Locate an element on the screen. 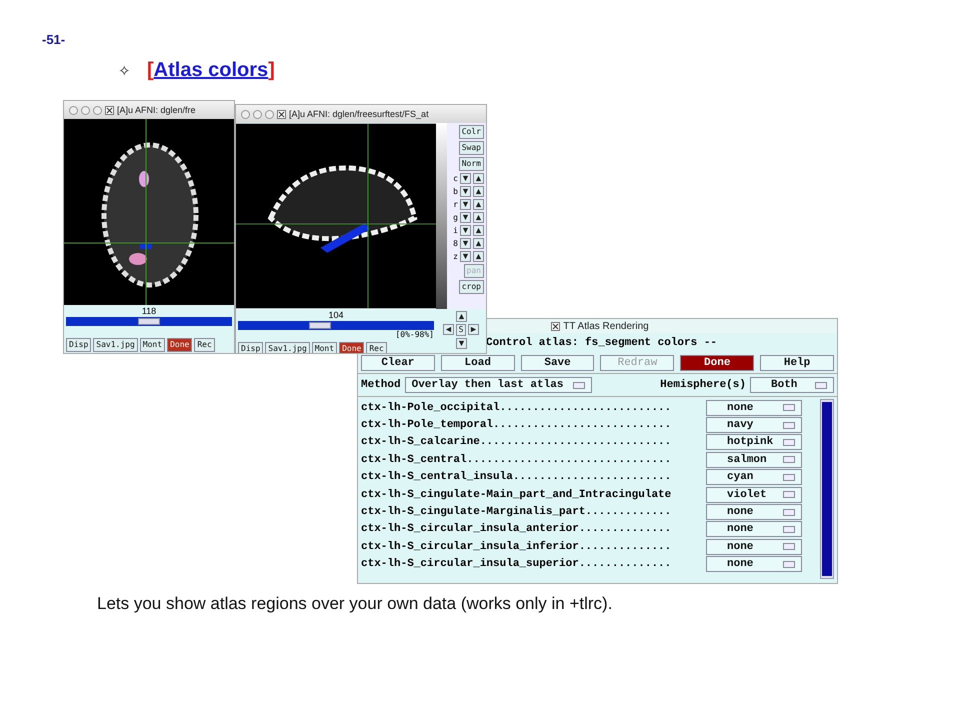 The width and height of the screenshot is (960, 720). arrow-down-icon is located at coordinates (461, 343).